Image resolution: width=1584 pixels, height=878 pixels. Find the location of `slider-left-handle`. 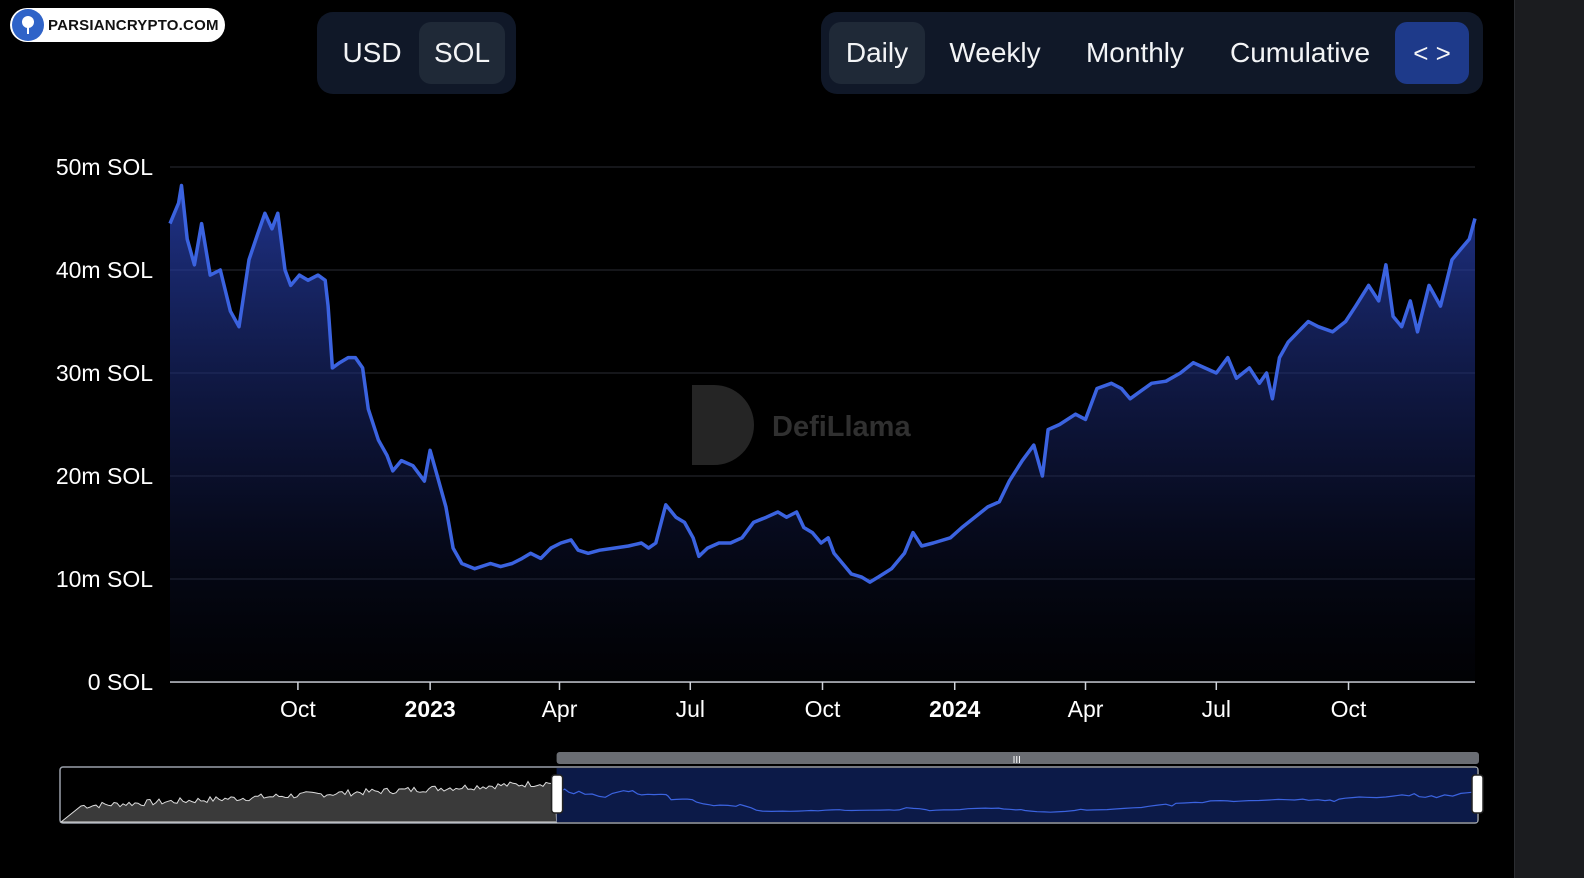

slider-left-handle is located at coordinates (557, 794).